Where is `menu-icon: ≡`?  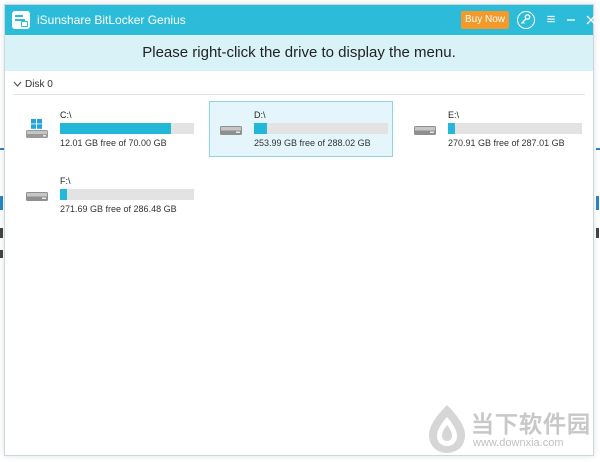
menu-icon: ≡ is located at coordinates (551, 20).